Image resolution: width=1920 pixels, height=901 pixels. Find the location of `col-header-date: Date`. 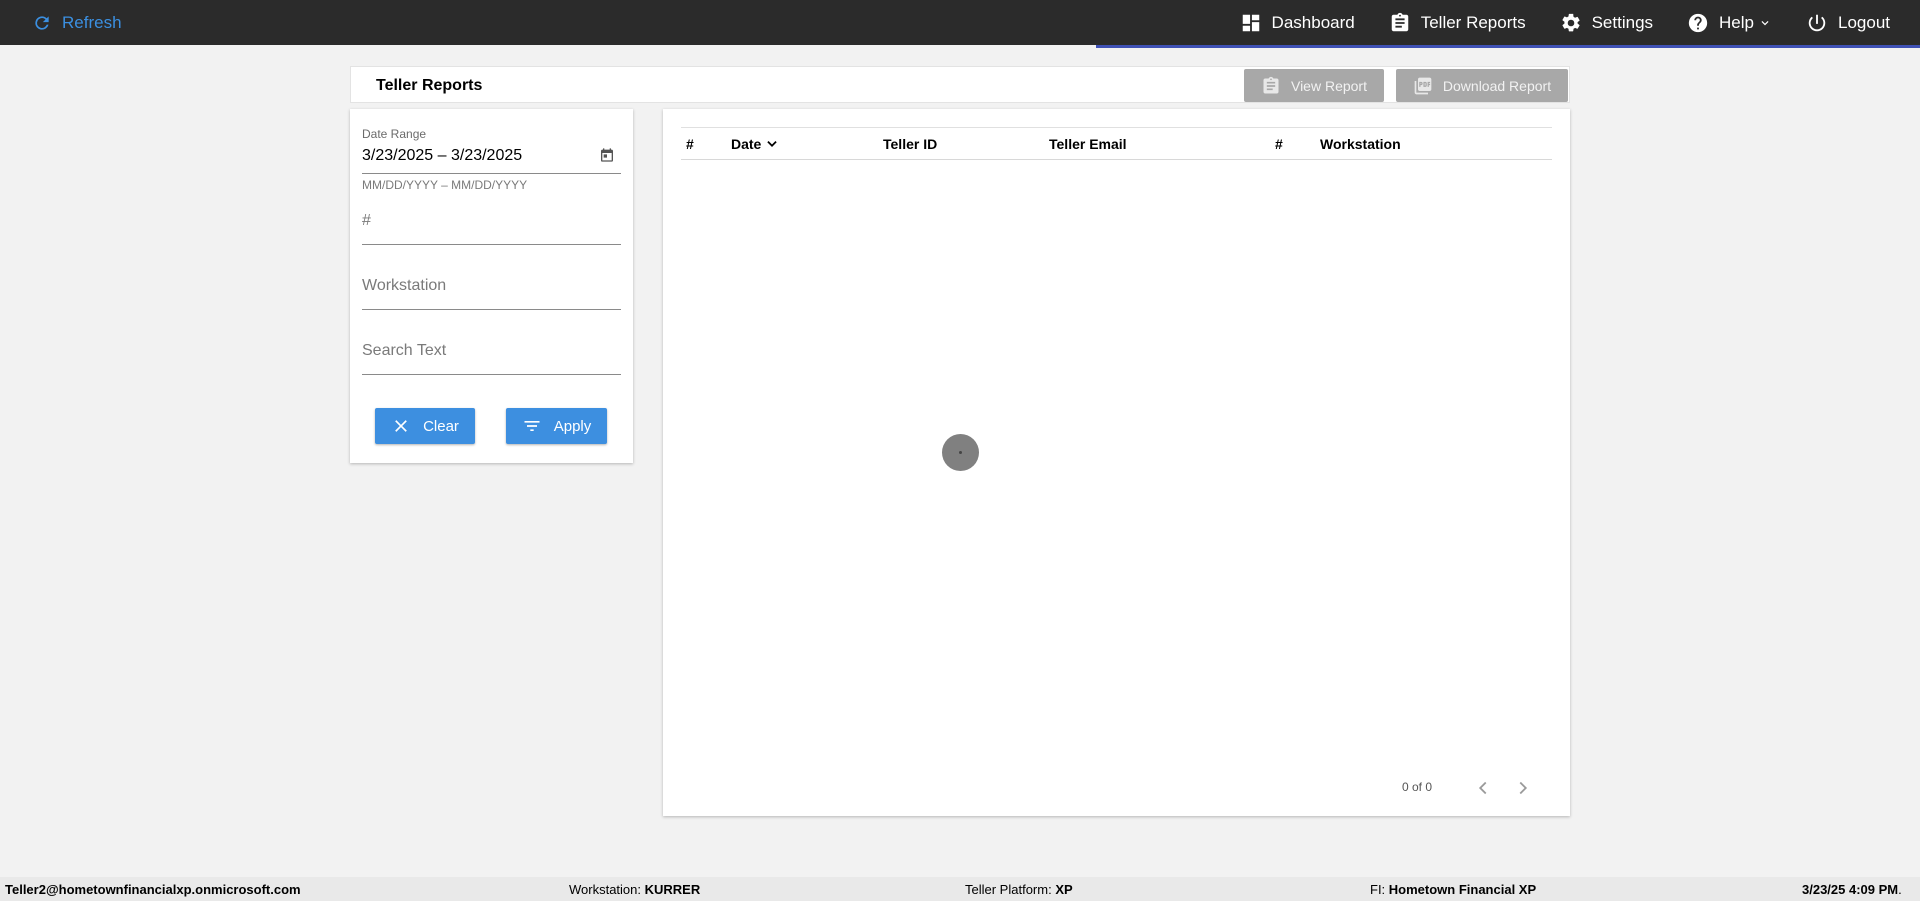

col-header-date: Date is located at coordinates (755, 144).